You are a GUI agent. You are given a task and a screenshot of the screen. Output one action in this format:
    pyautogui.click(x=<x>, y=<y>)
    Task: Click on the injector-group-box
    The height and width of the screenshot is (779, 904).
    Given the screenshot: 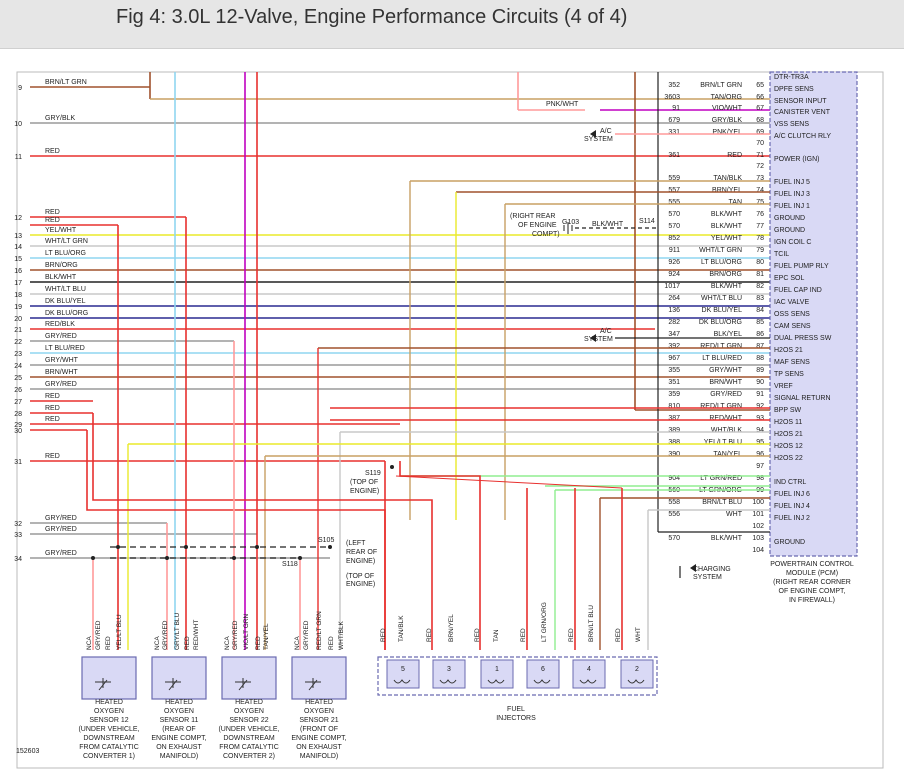 What is the action you would take?
    pyautogui.click(x=517, y=676)
    